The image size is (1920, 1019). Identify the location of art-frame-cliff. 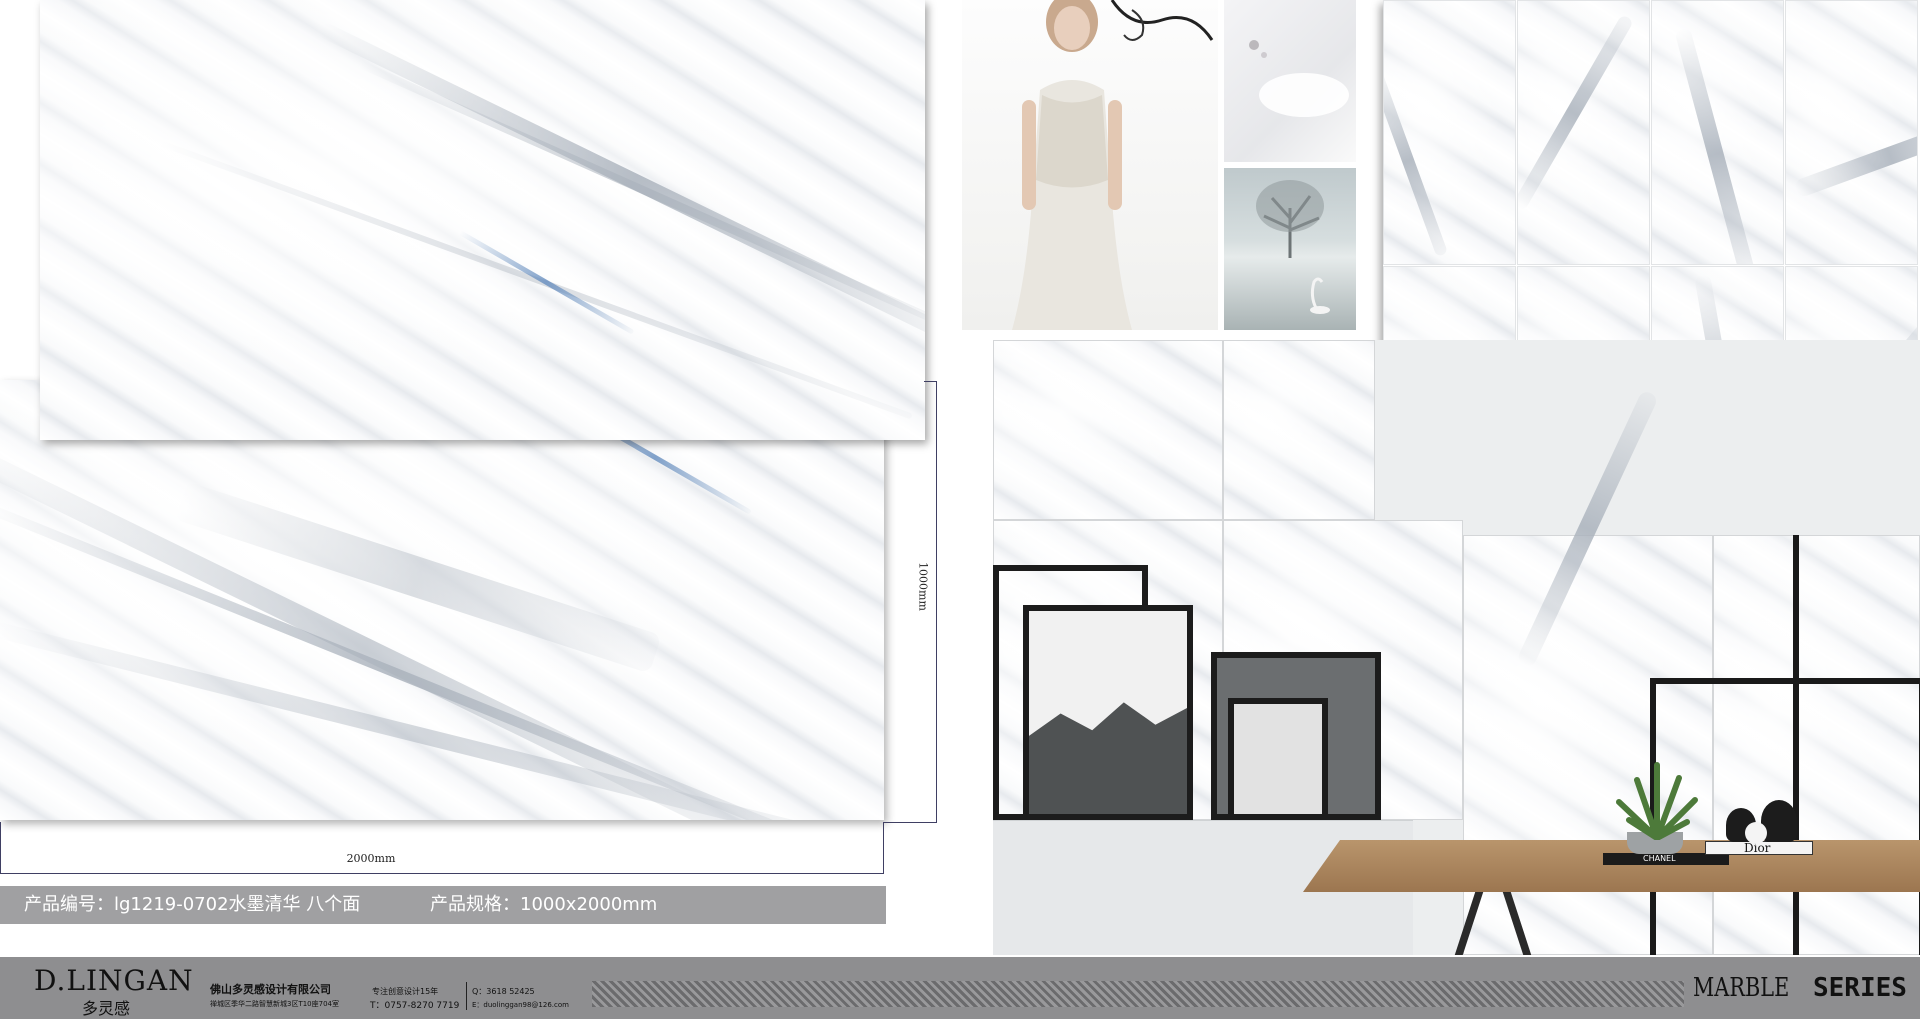
(1108, 712).